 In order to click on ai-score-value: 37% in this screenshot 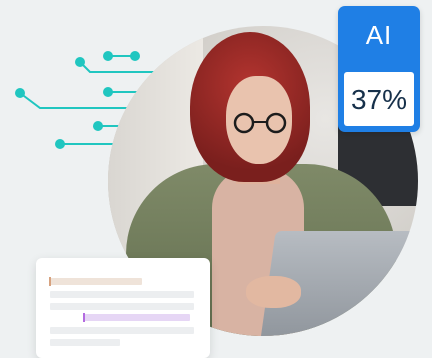, I will do `click(379, 99)`.